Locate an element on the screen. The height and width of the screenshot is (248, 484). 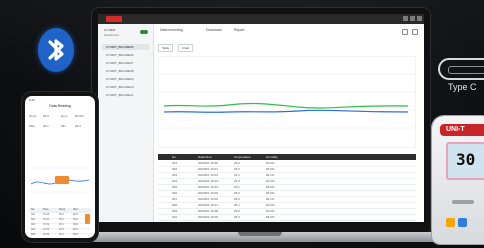
tab-chart: Chart is located at coordinates (186, 48).